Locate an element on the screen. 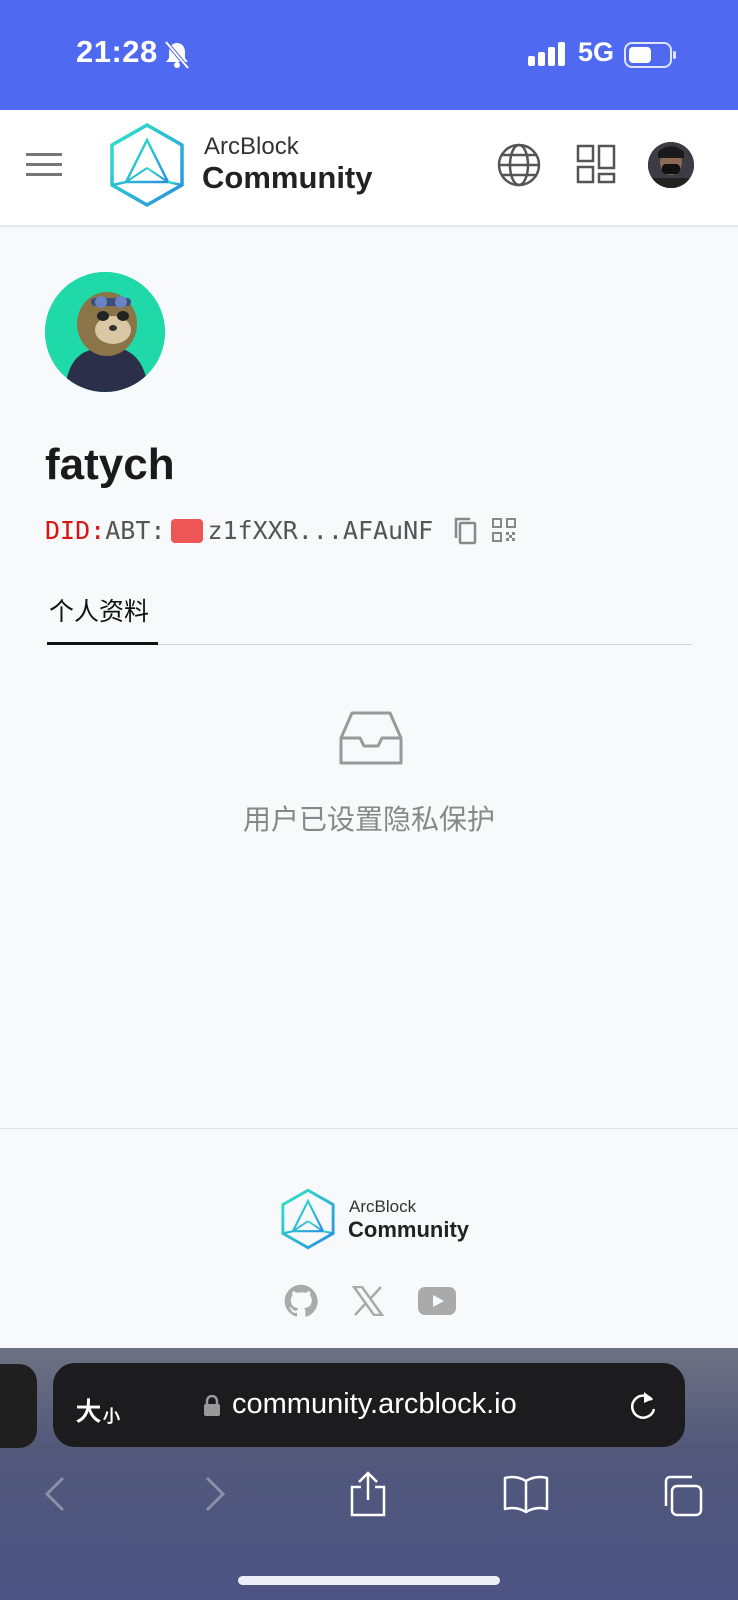  home-indicator is located at coordinates (369, 1580).